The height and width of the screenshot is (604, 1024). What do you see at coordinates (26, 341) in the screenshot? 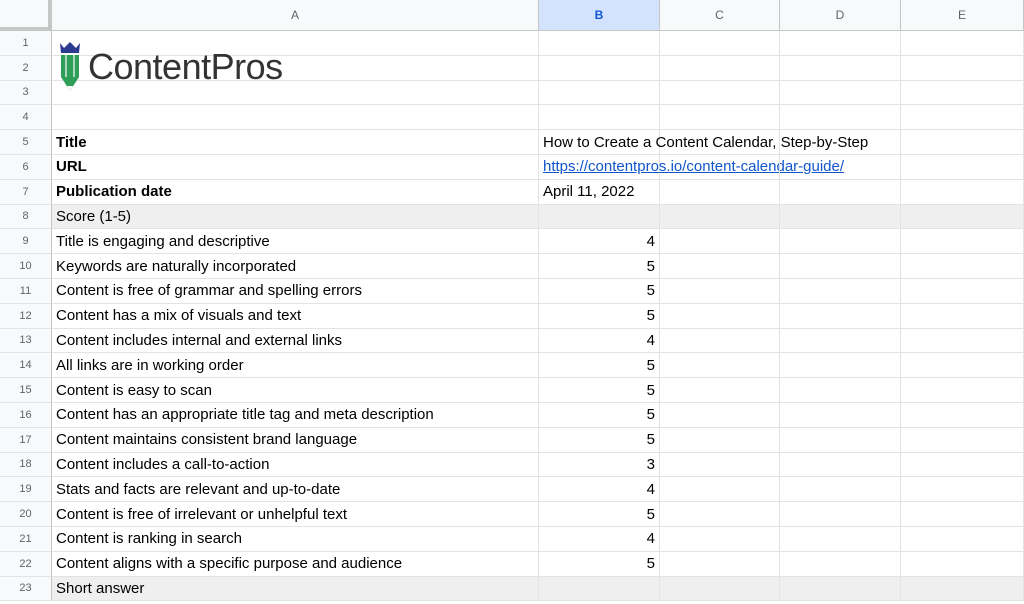
I see `row-header: 13` at bounding box center [26, 341].